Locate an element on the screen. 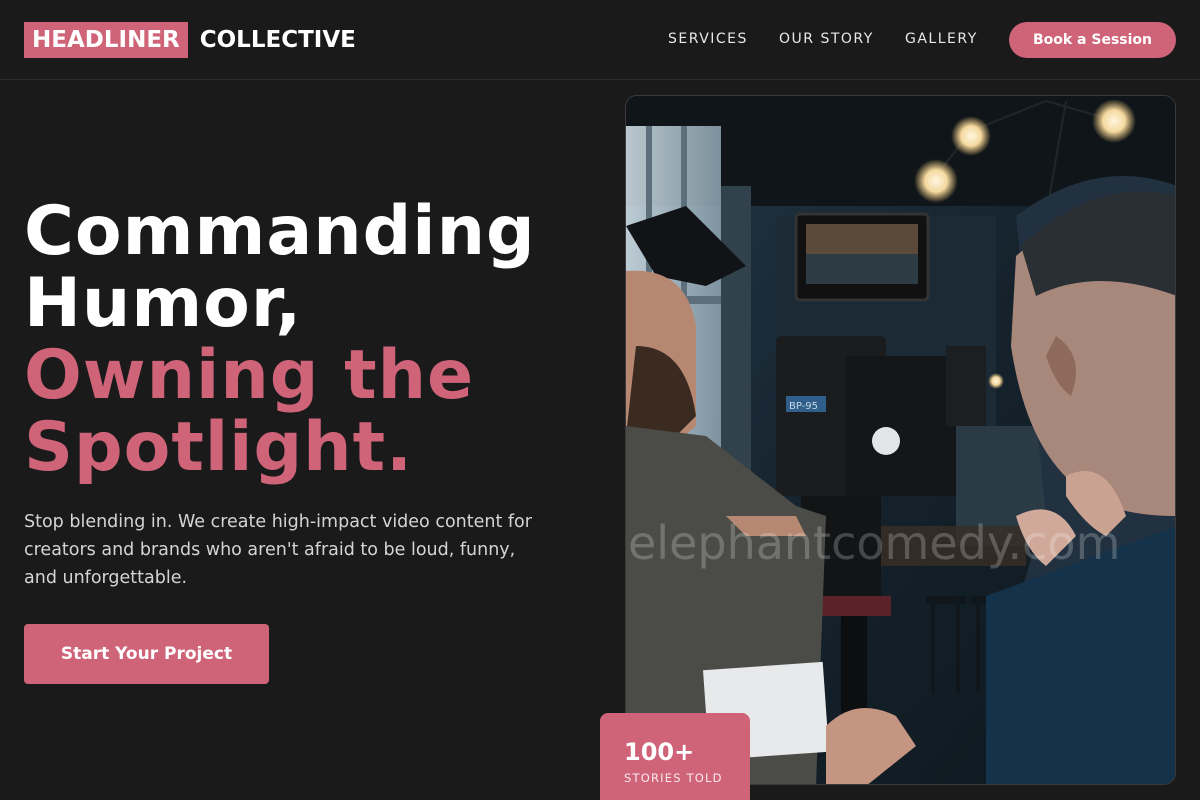 The image size is (1200, 800). stat-value: 100+ is located at coordinates (659, 752).